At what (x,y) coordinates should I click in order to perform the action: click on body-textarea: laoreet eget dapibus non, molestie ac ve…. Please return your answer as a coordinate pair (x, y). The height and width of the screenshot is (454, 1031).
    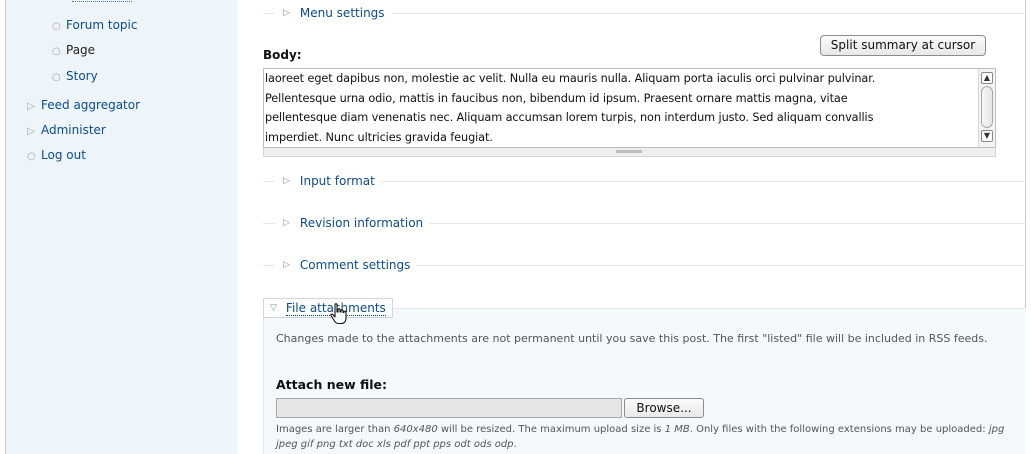
    Looking at the image, I should click on (629, 108).